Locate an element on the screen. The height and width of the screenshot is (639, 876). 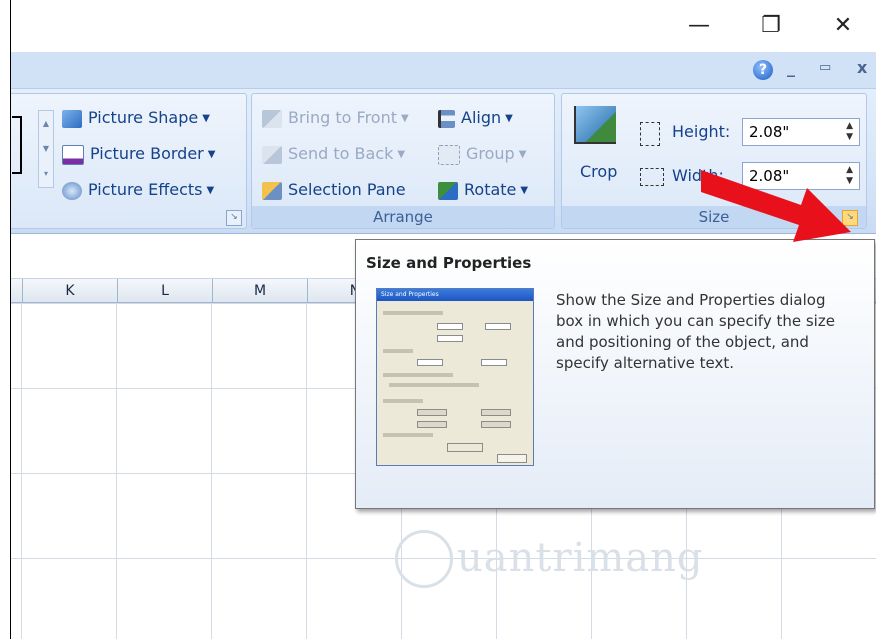
workbook-restore-button: ▭ is located at coordinates (825, 67).